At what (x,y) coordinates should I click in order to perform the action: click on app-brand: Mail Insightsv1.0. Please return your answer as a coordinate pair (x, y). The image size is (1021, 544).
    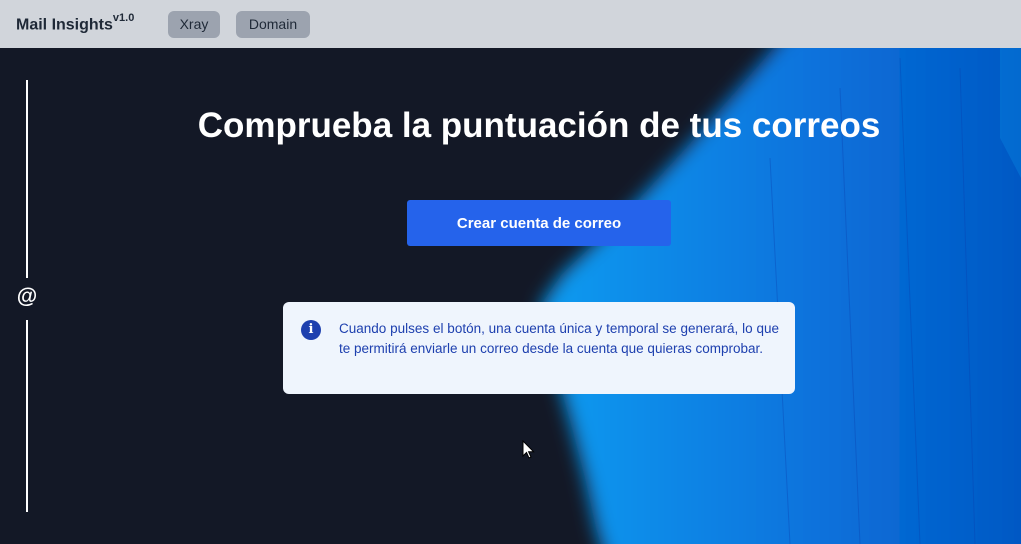
    Looking at the image, I should click on (75, 23).